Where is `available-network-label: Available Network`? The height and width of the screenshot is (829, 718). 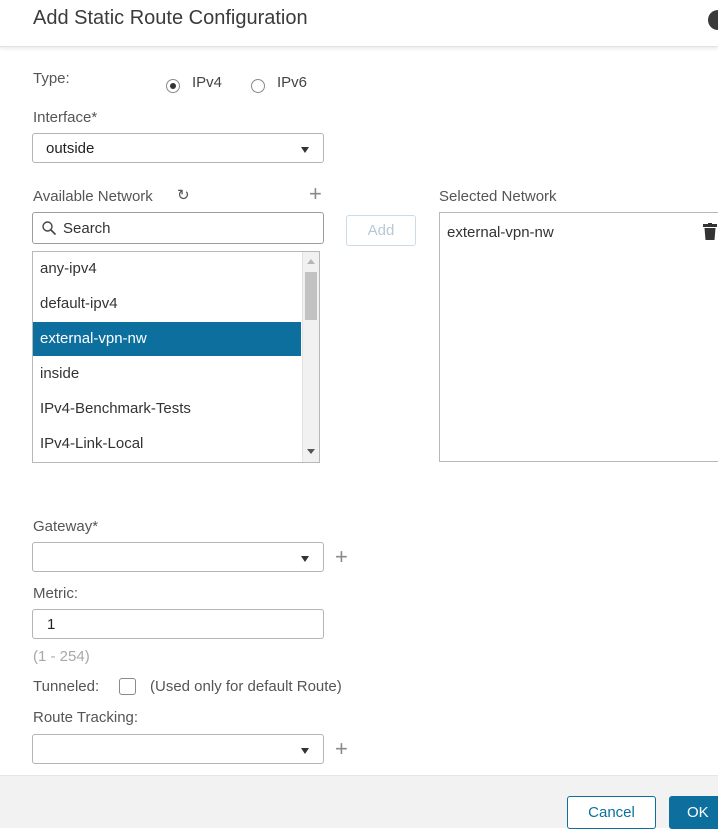 available-network-label: Available Network is located at coordinates (93, 196).